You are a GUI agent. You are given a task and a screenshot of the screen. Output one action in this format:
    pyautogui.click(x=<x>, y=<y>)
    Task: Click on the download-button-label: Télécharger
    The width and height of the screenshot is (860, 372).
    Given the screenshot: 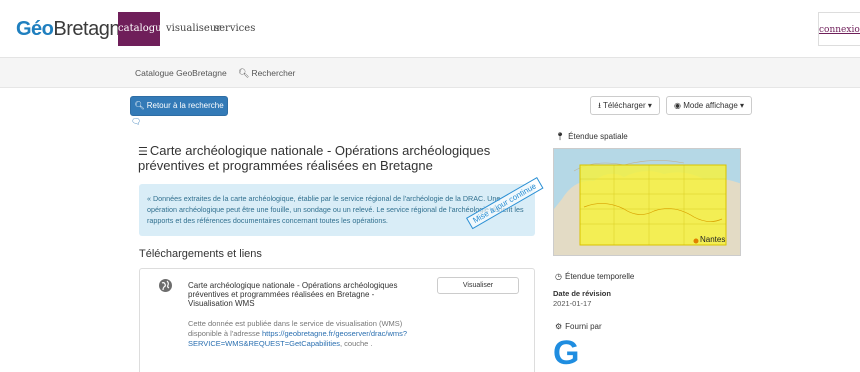 What is the action you would take?
    pyautogui.click(x=624, y=105)
    